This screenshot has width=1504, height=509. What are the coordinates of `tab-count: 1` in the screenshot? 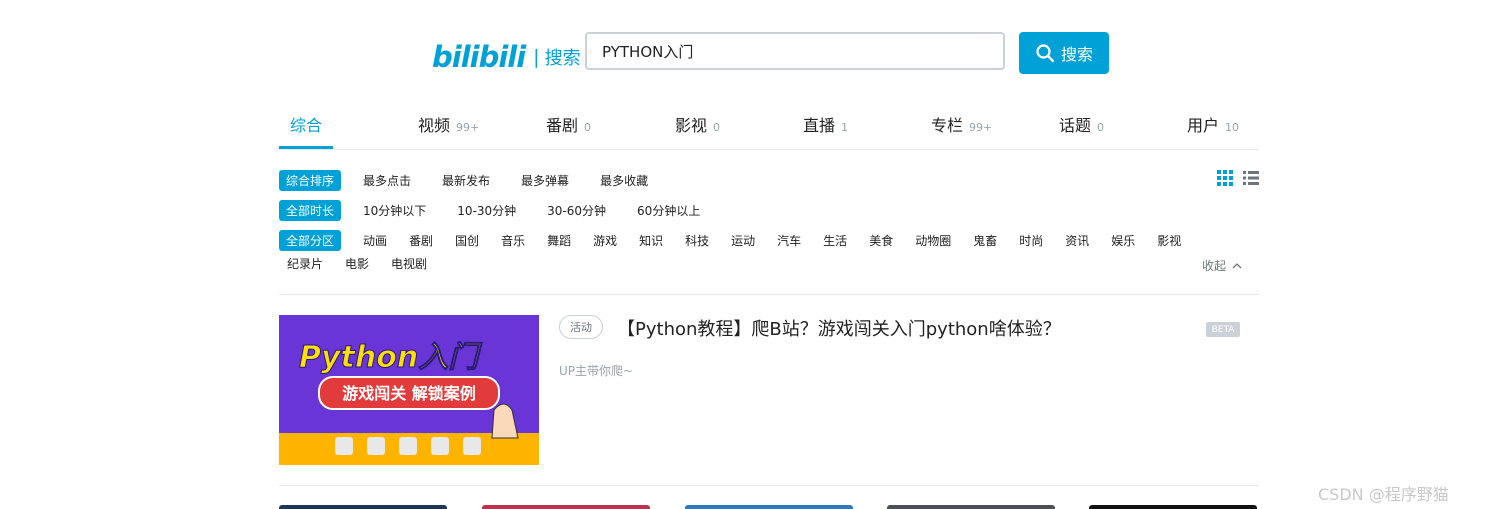 It's located at (845, 127).